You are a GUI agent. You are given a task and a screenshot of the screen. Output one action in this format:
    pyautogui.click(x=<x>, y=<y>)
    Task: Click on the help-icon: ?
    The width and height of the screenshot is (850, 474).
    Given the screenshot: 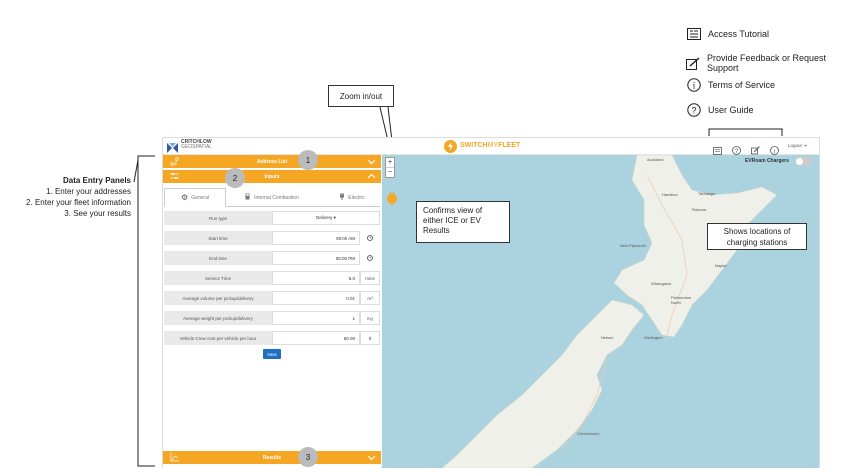 What is the action you would take?
    pyautogui.click(x=736, y=148)
    